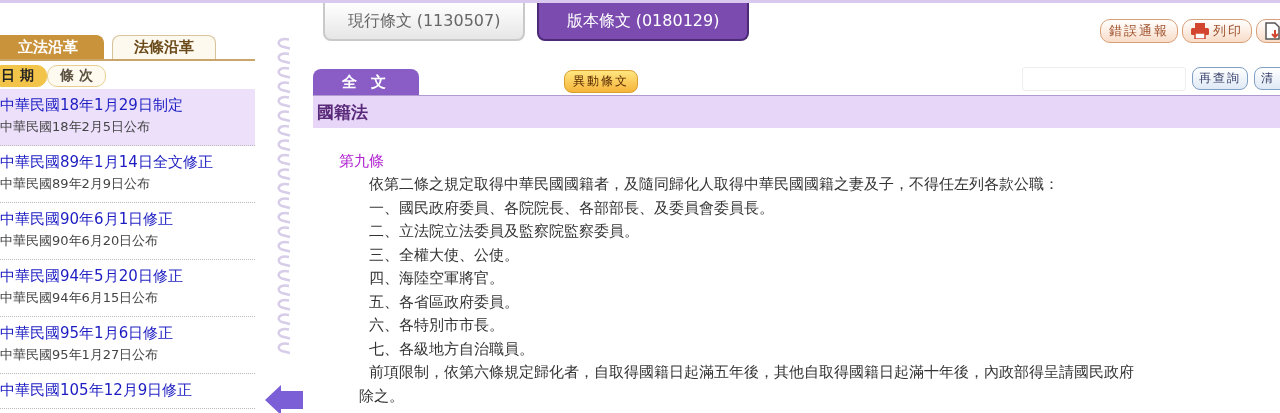 This screenshot has height=413, width=1280. What do you see at coordinates (80, 241) in the screenshot?
I see `promulgation-date: 中華民國90年6月20日公布` at bounding box center [80, 241].